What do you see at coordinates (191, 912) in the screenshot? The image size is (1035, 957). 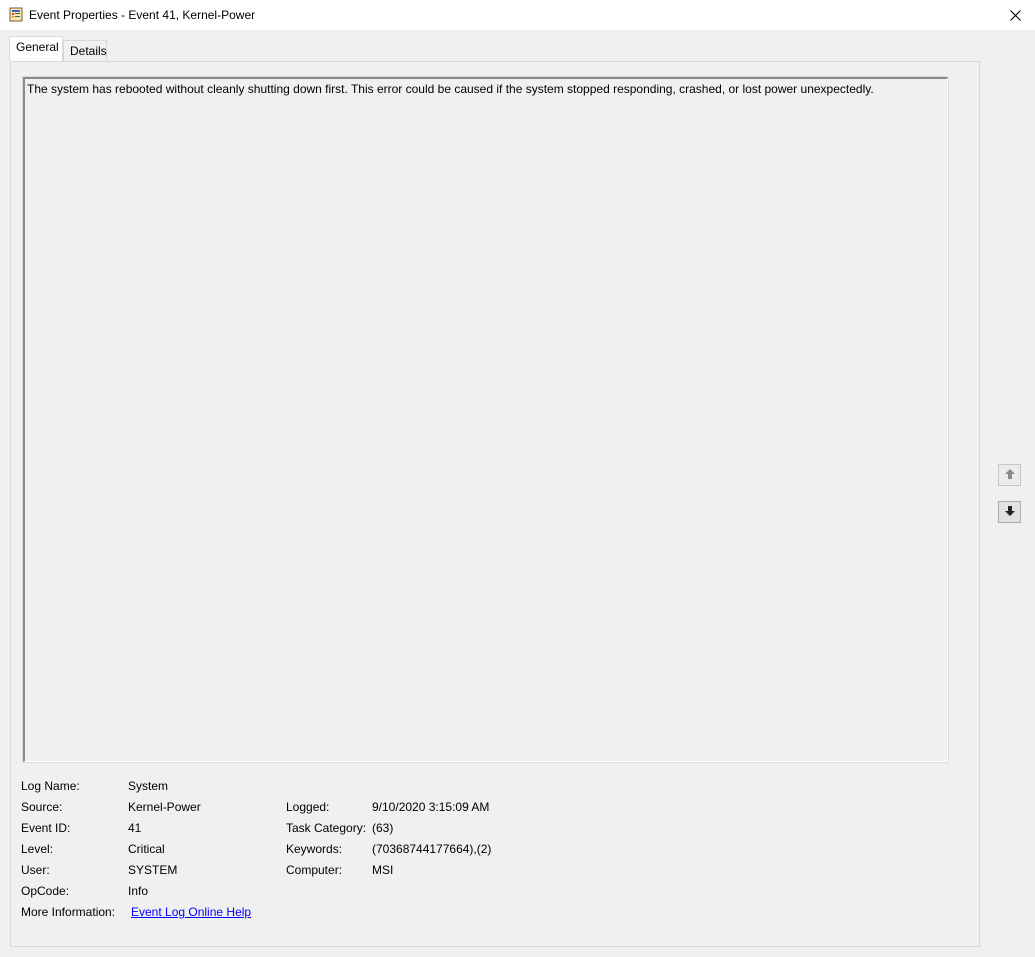 I see `event-log-online-help-link: Event Log Online Help` at bounding box center [191, 912].